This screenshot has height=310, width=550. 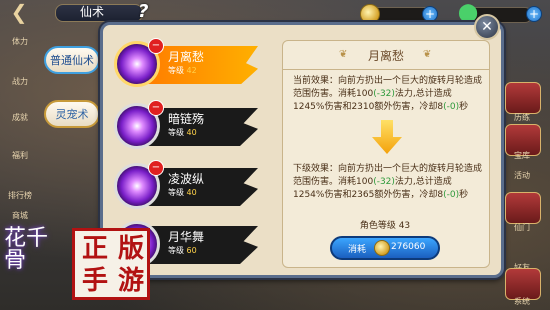 What do you see at coordinates (186, 119) in the screenshot?
I see `skill-name: 暗链殇` at bounding box center [186, 119].